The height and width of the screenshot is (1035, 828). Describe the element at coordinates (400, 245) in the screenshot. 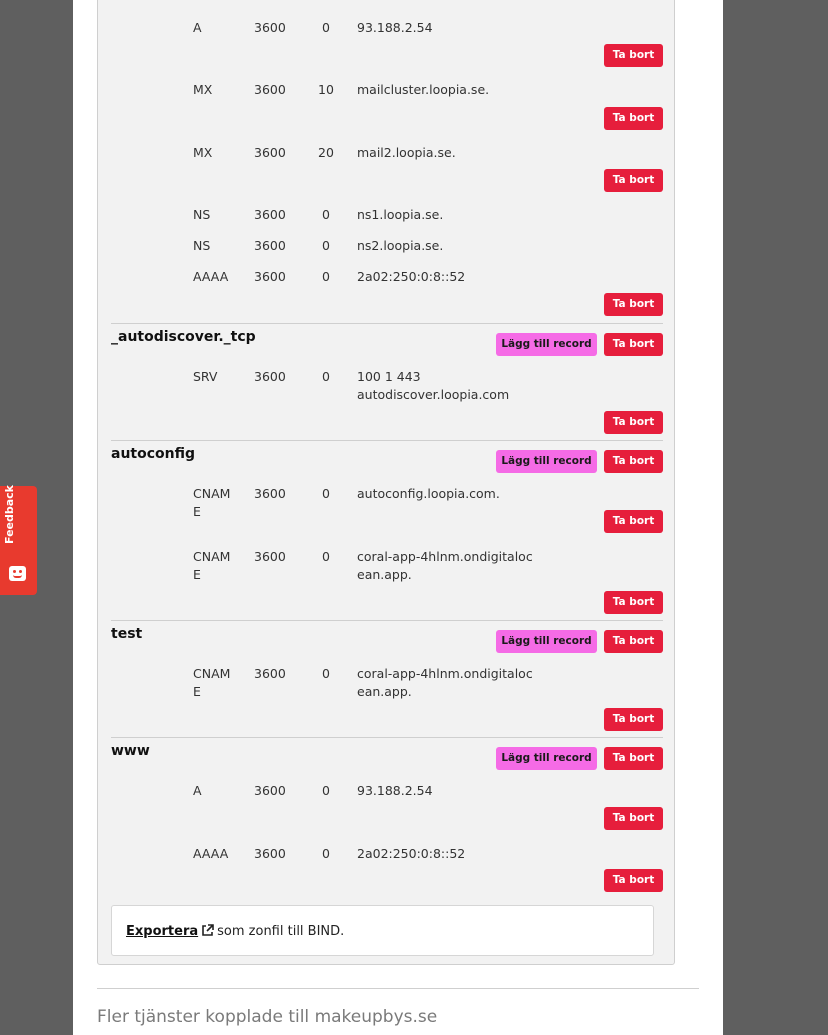

I see `record-data: ns2.loopia.se.` at that location.